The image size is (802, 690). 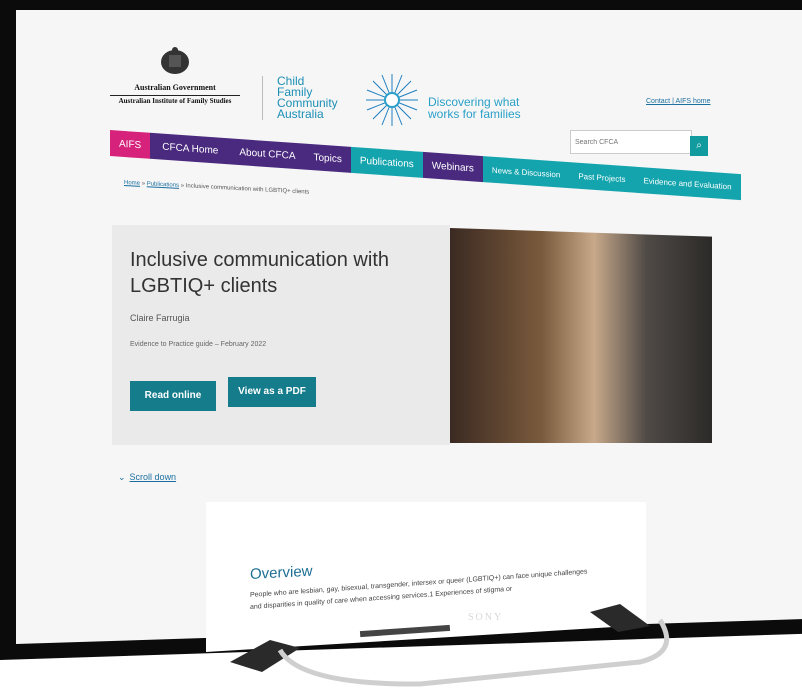 I want to click on hero-photo, so click(x=581, y=335).